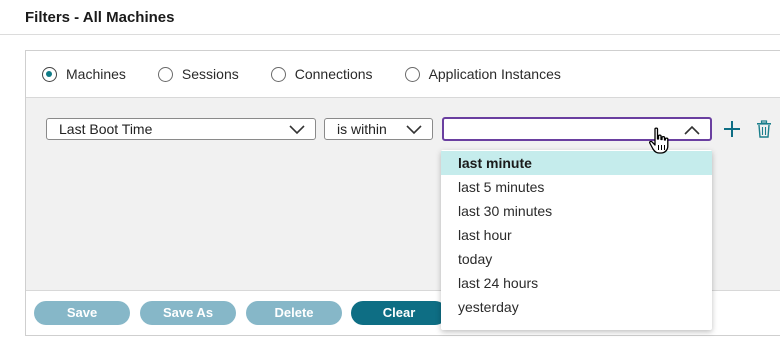 Image resolution: width=780 pixels, height=344 pixels. I want to click on radio-button-machines, so click(49, 74).